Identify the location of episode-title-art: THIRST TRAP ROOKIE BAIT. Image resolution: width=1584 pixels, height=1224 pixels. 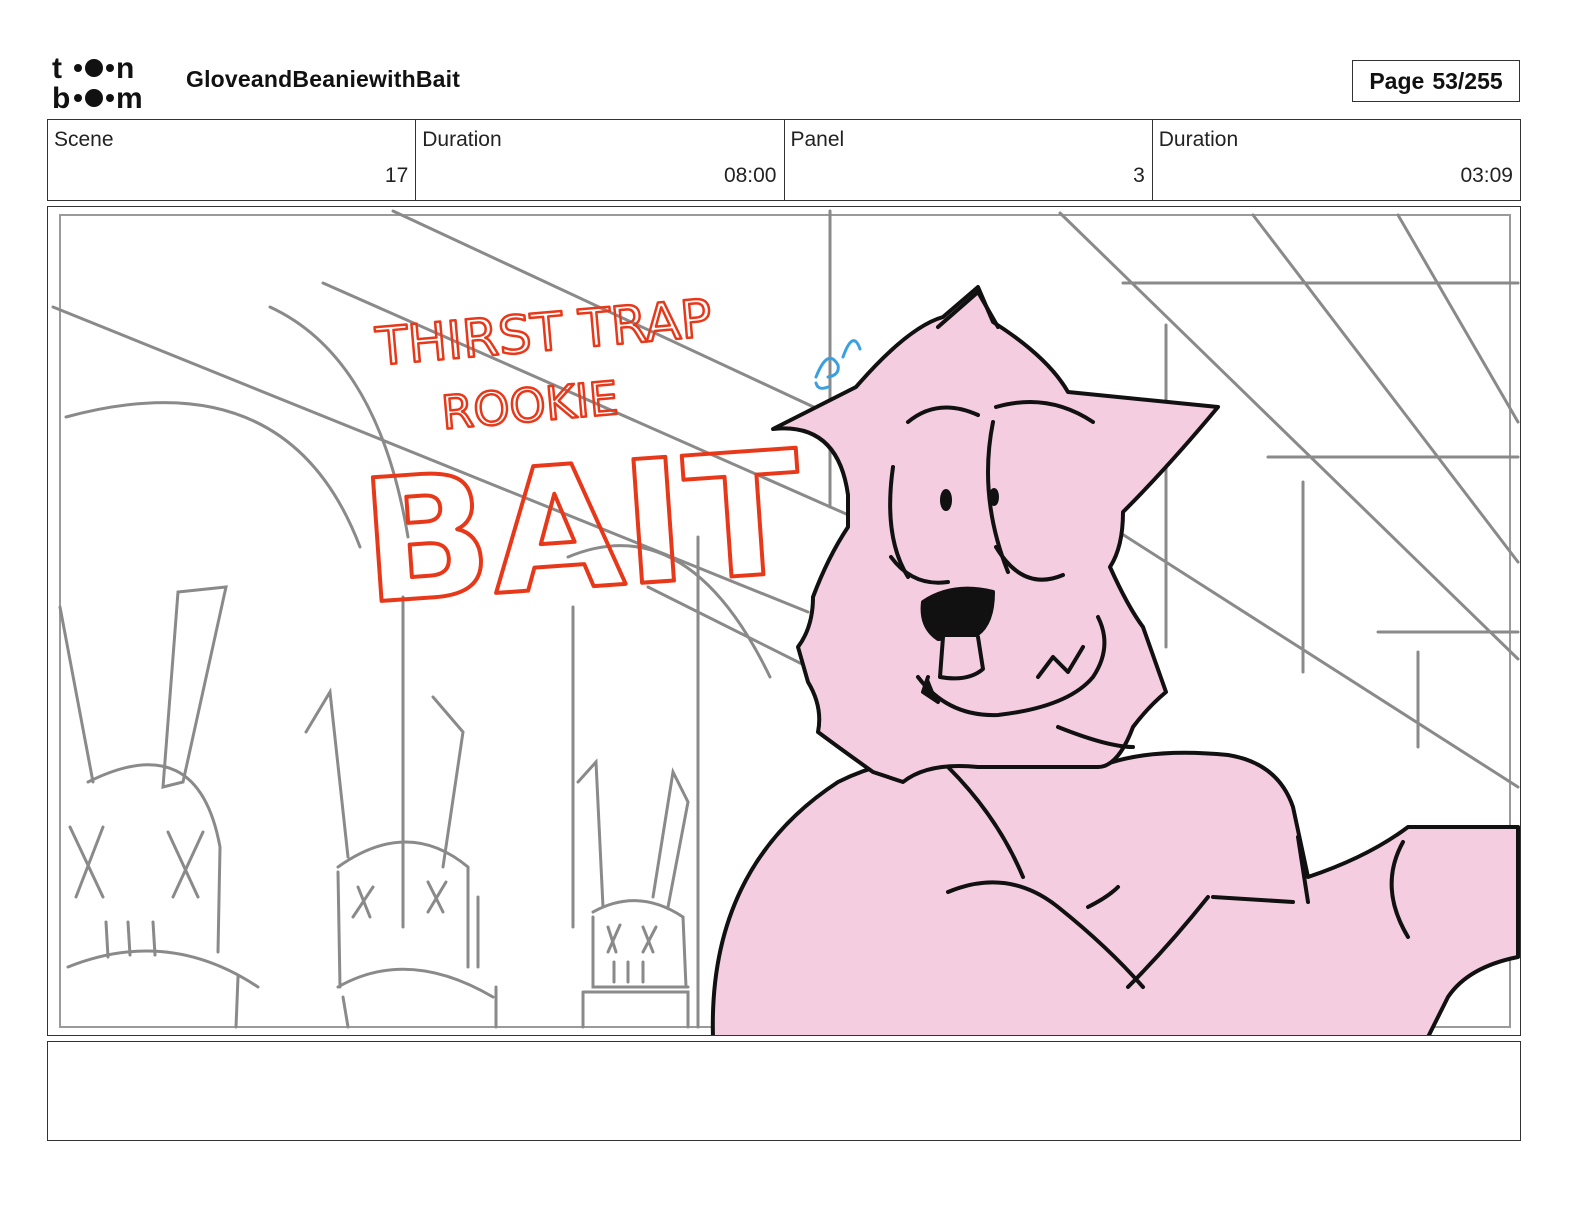
(581, 466).